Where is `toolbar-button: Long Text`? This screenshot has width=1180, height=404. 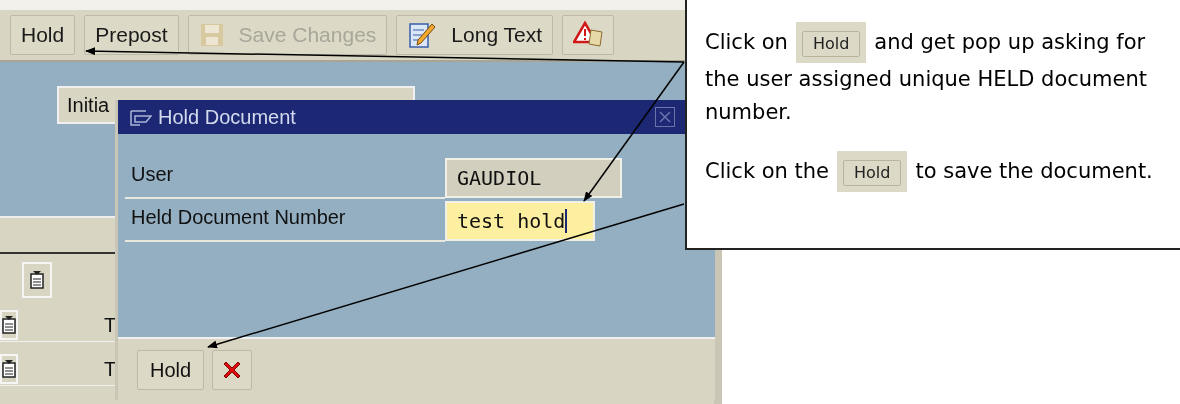
toolbar-button: Long Text is located at coordinates (475, 35).